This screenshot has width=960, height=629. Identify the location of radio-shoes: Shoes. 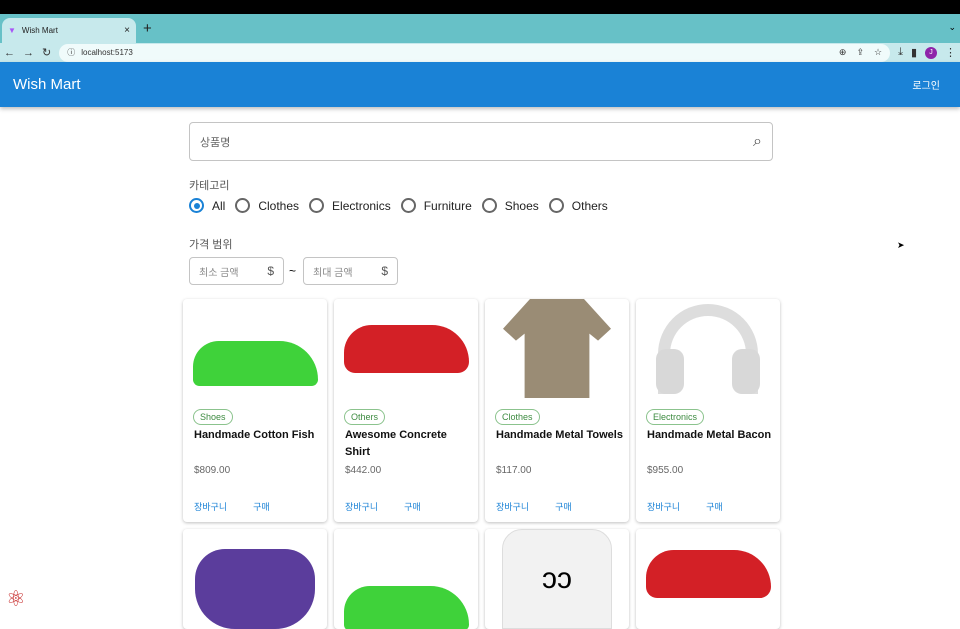
(510, 205).